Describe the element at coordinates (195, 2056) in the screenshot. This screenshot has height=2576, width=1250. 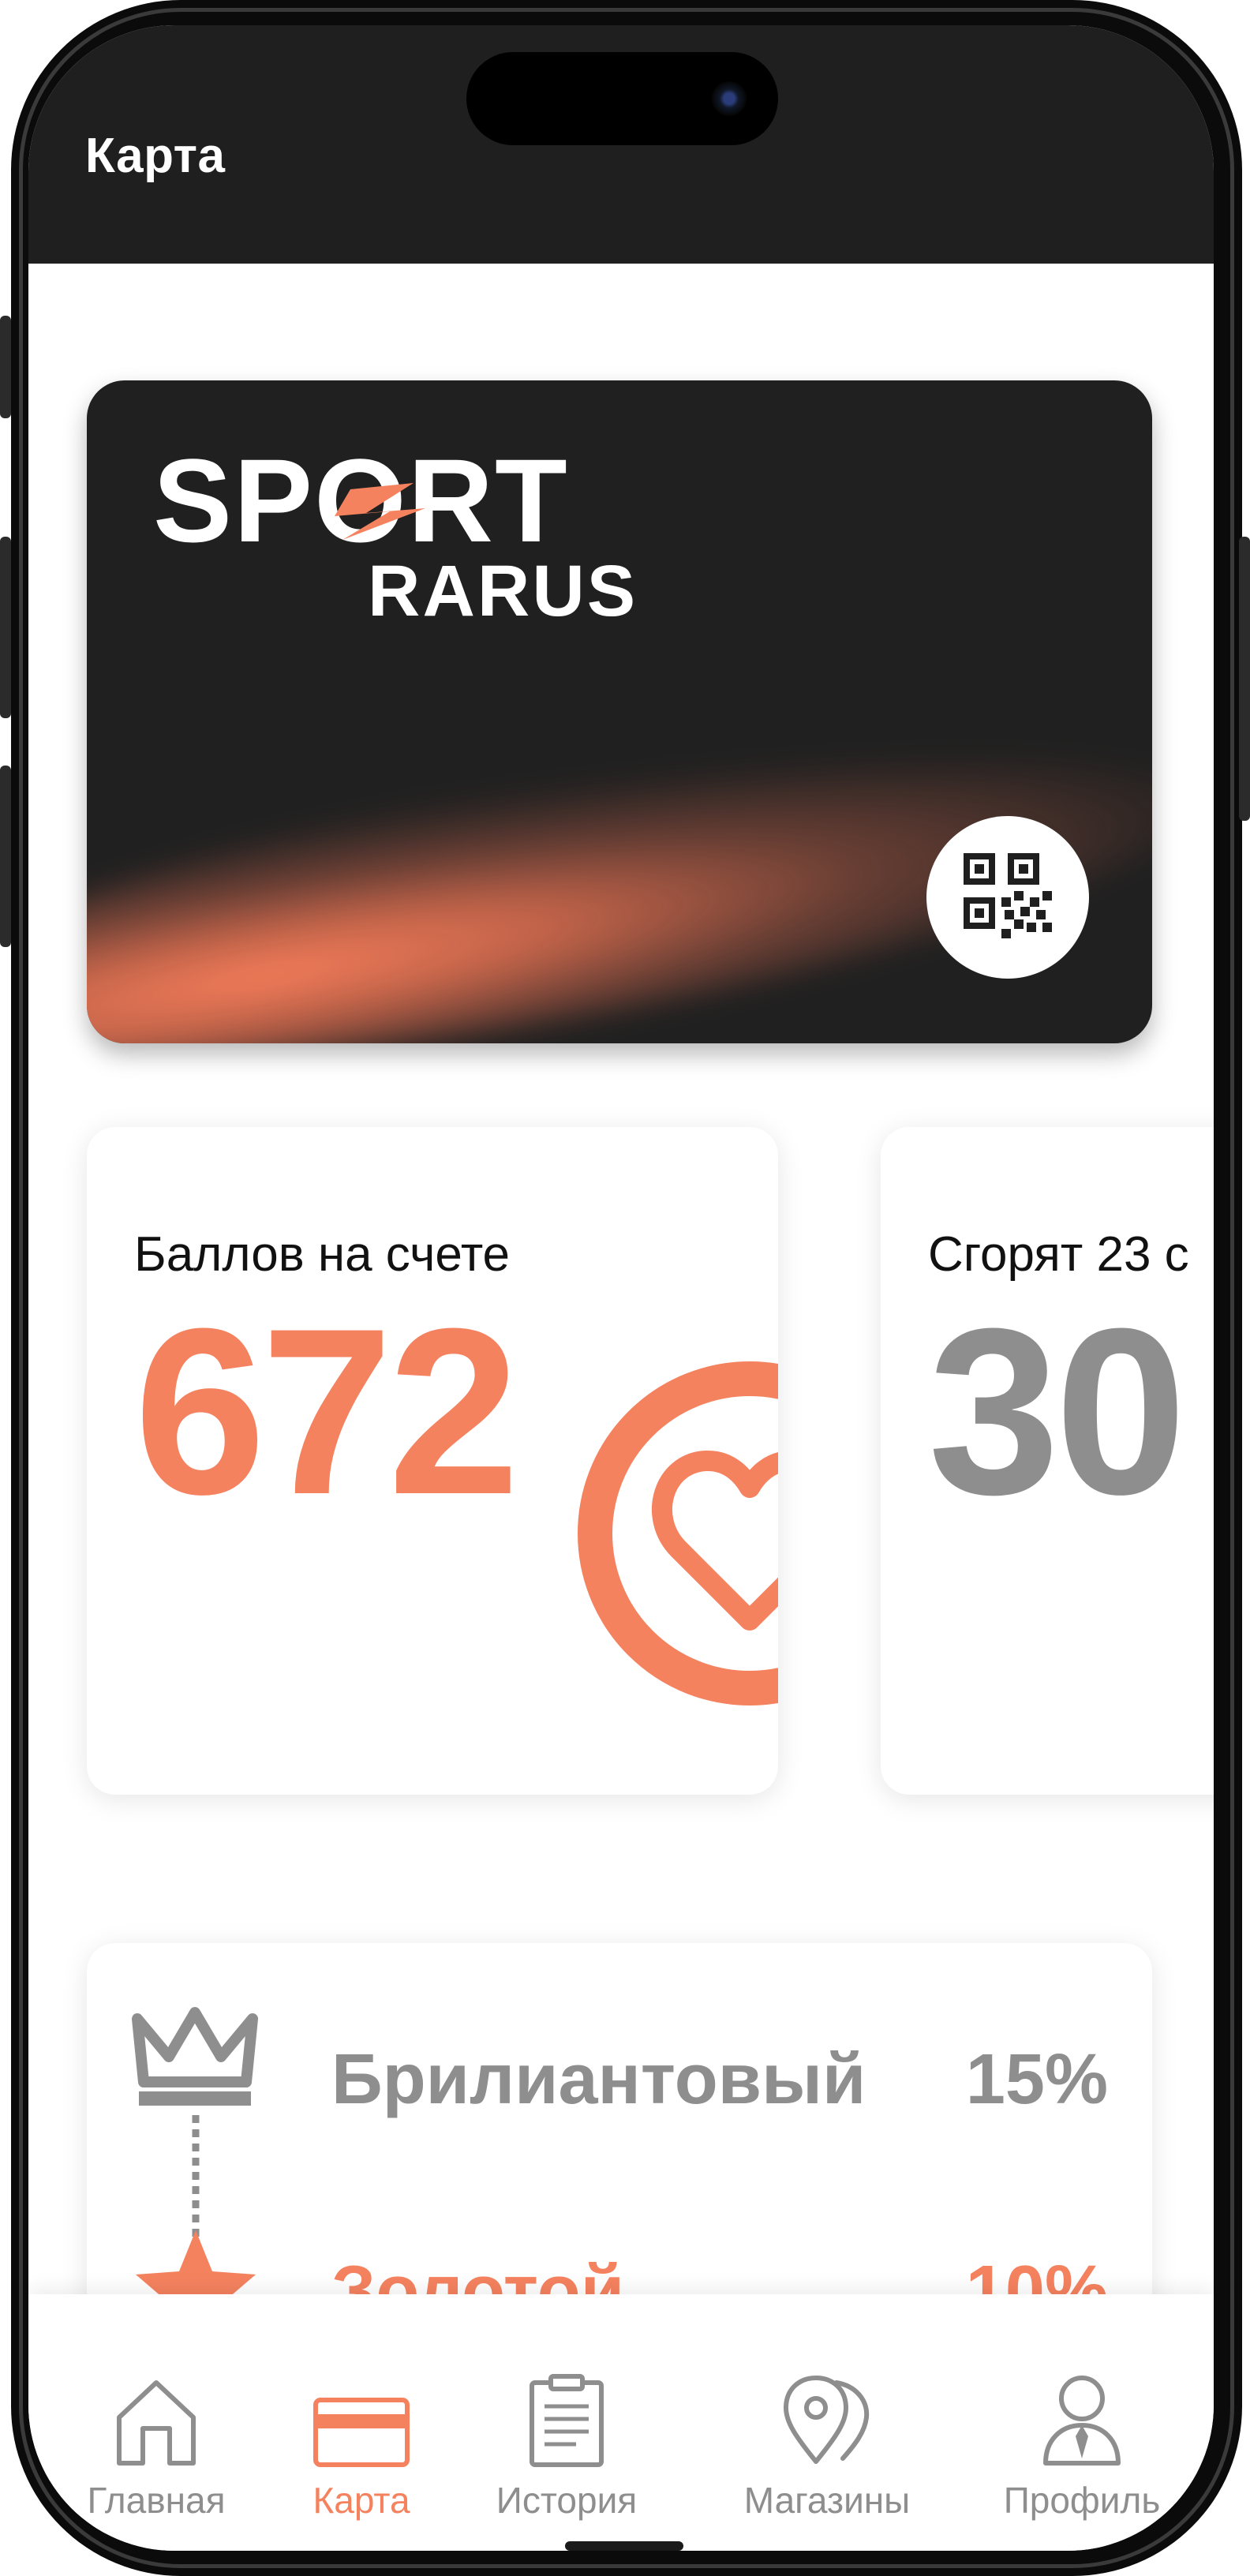
I see `crown-icon` at that location.